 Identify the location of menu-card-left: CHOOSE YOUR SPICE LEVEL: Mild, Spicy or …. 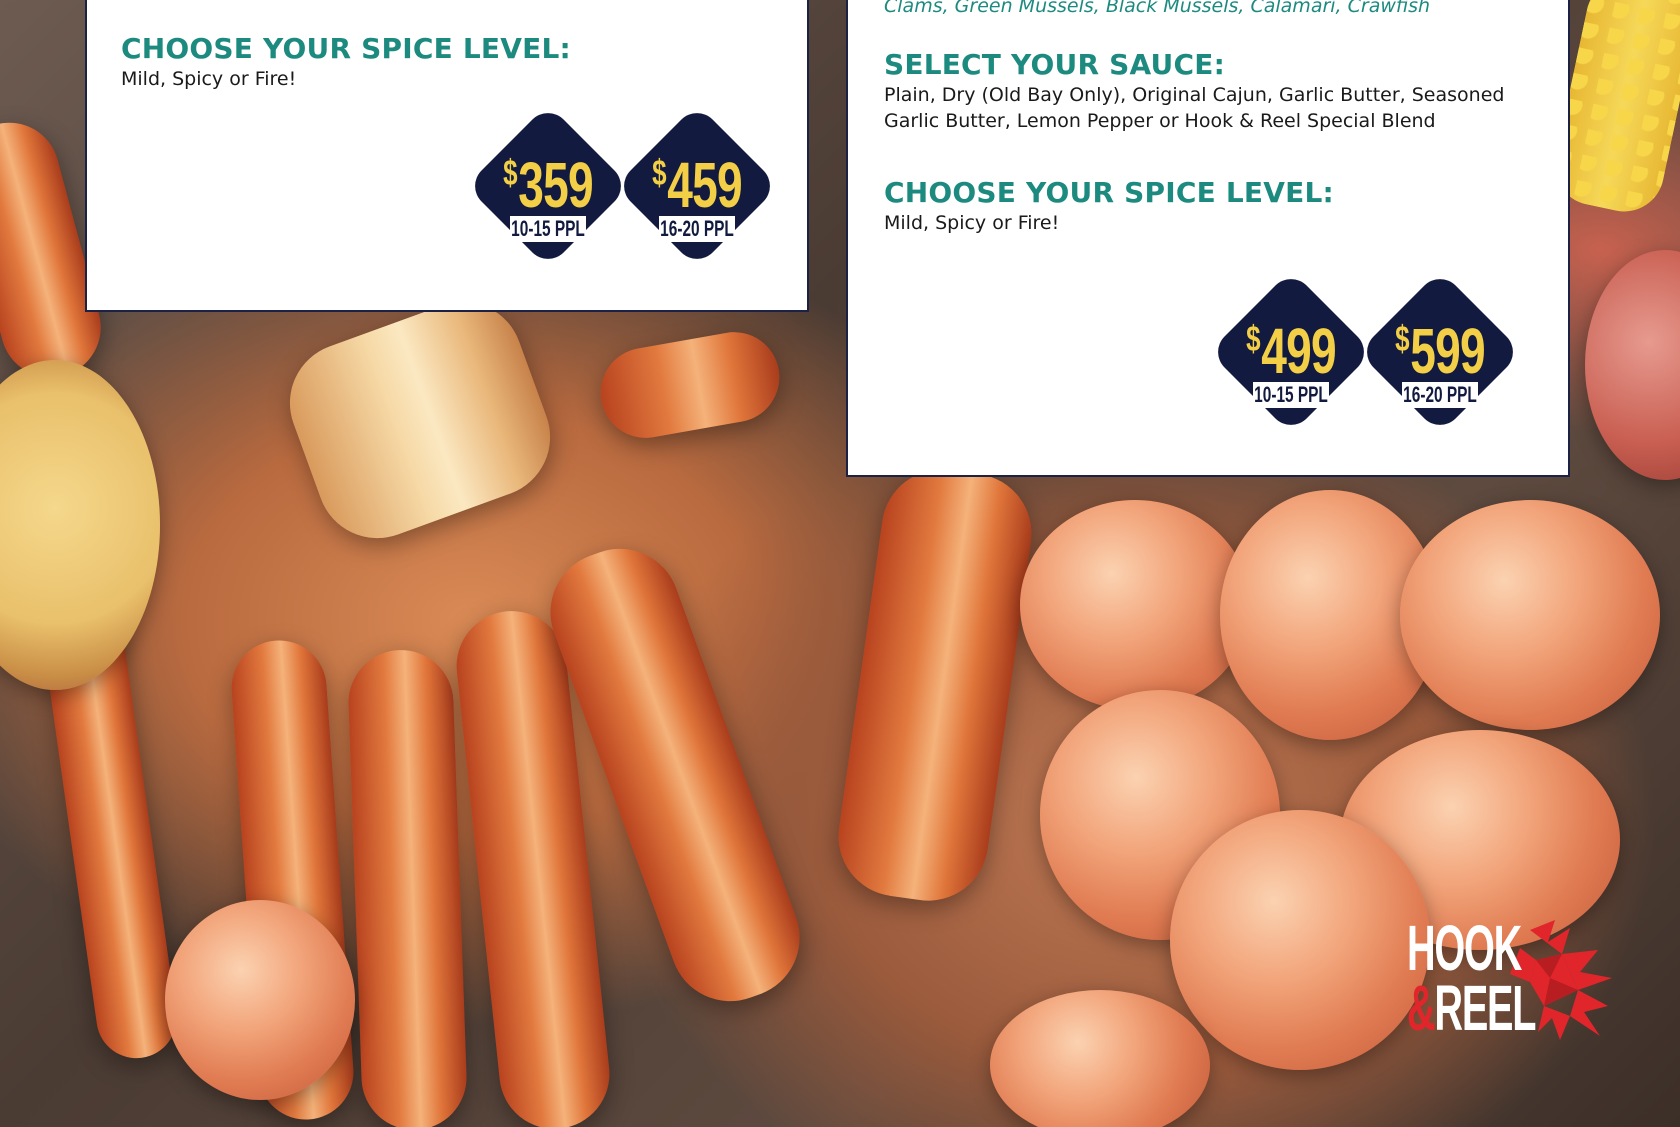
(447, 156).